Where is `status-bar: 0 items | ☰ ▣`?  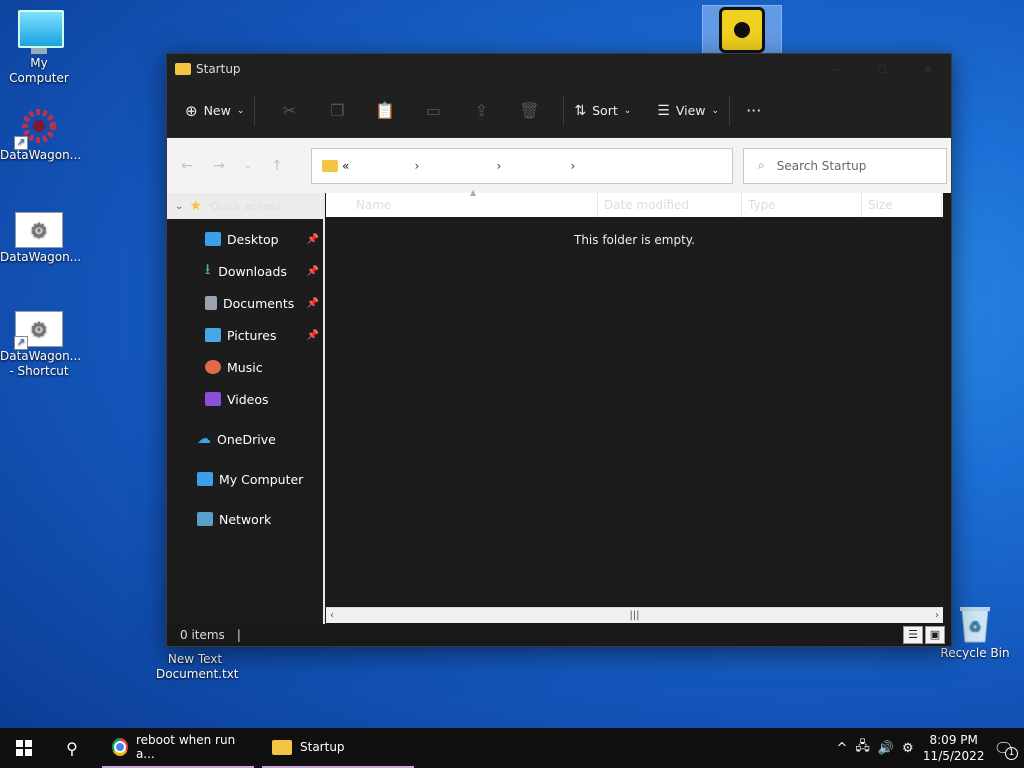 status-bar: 0 items | ☰ ▣ is located at coordinates (559, 635).